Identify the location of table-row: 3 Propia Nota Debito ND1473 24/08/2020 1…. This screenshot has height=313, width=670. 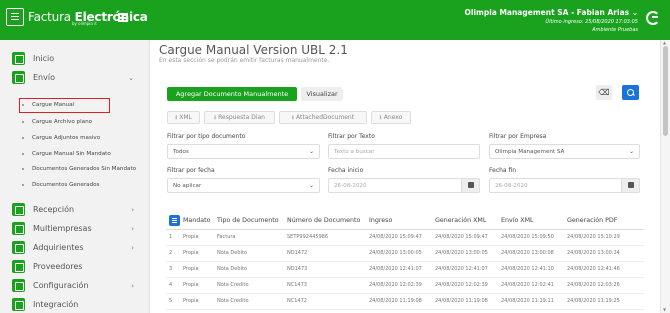
(405, 269).